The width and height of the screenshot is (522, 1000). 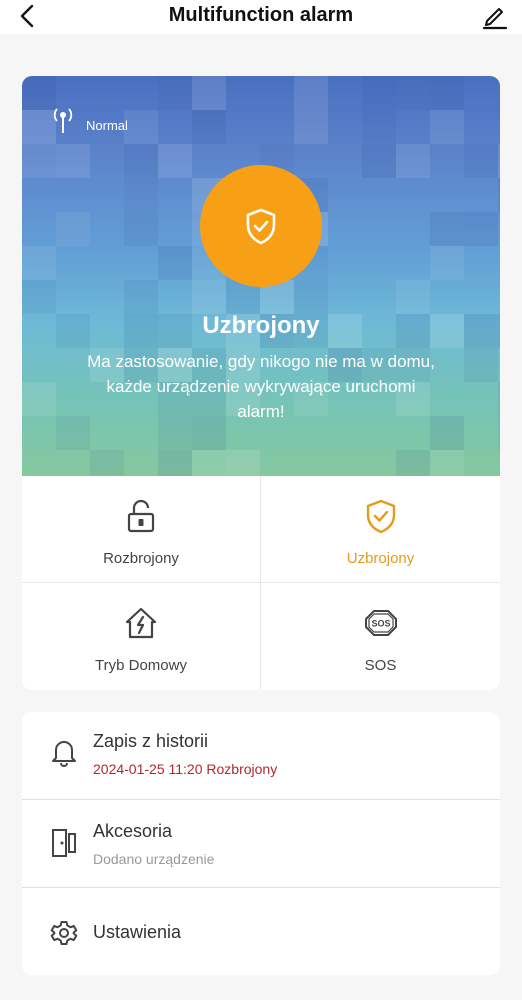 I want to click on accessories-subtitle: Dodano urządzenie, so click(x=154, y=859).